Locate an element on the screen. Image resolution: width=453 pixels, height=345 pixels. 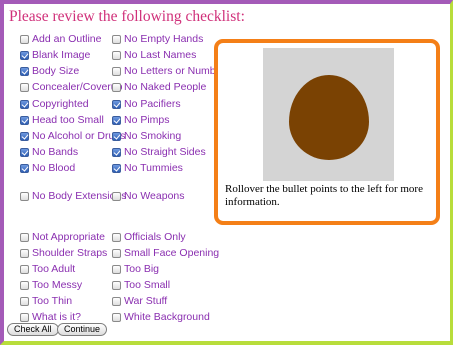
checklist-item: Too Small is located at coordinates (141, 285).